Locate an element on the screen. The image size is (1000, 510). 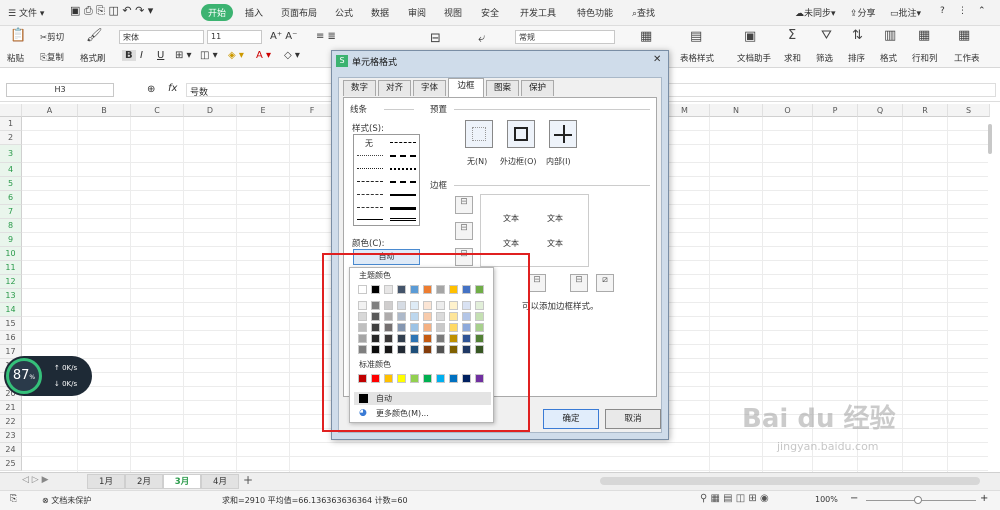
bold-button: B is located at coordinates (129, 55).